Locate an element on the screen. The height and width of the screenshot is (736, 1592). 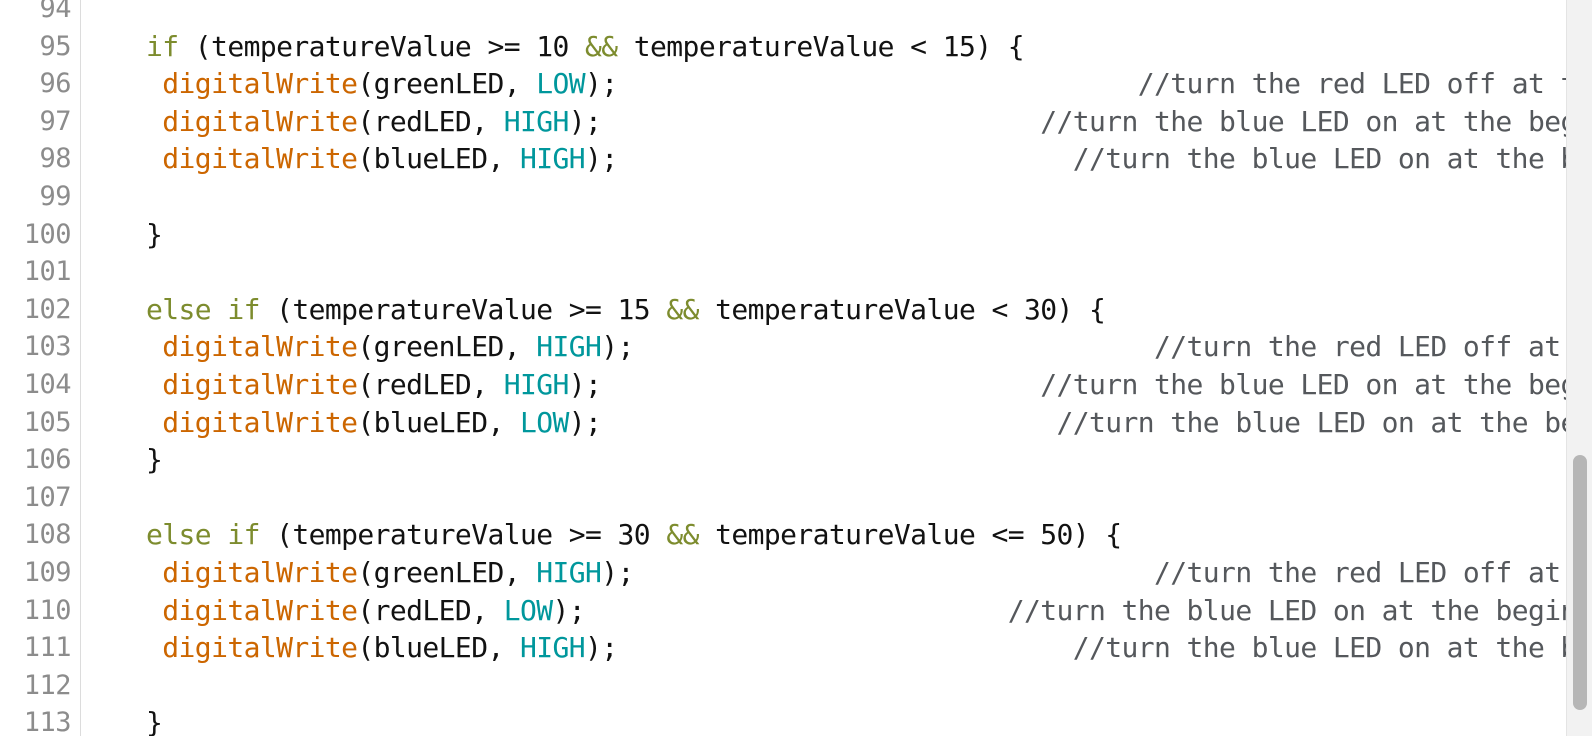
vertical-scrollbar is located at coordinates (1579, 368).